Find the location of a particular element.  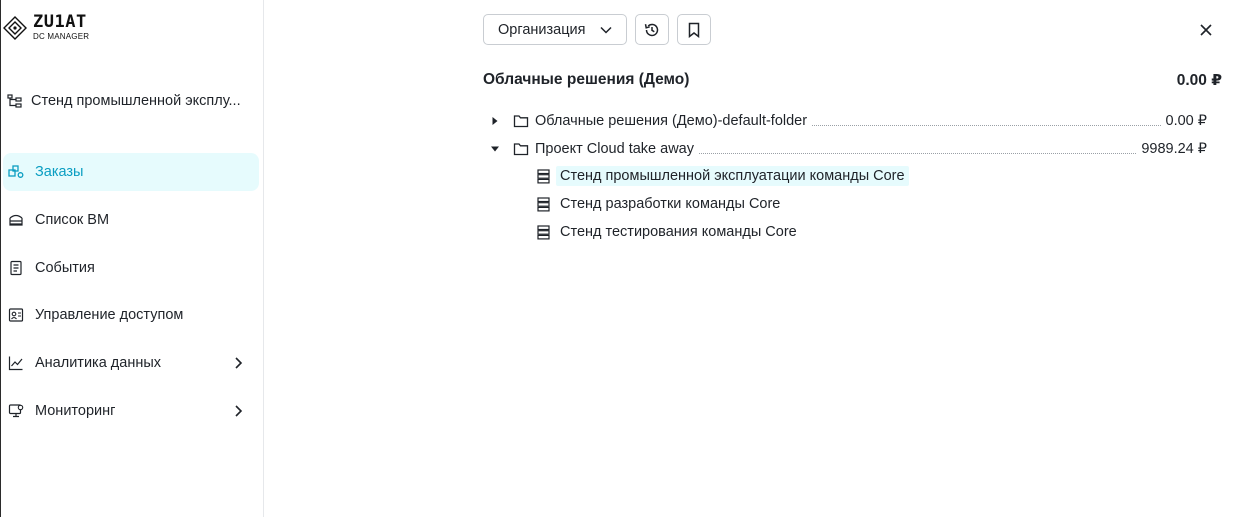

close-icon is located at coordinates (1206, 30).